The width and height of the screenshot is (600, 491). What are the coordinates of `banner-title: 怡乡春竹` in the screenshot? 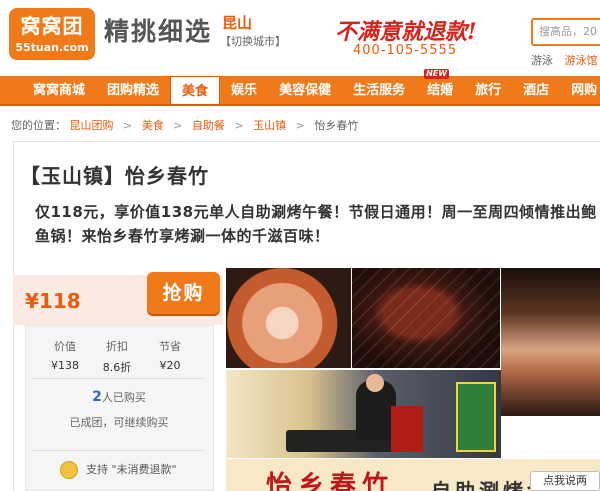 It's located at (330, 481).